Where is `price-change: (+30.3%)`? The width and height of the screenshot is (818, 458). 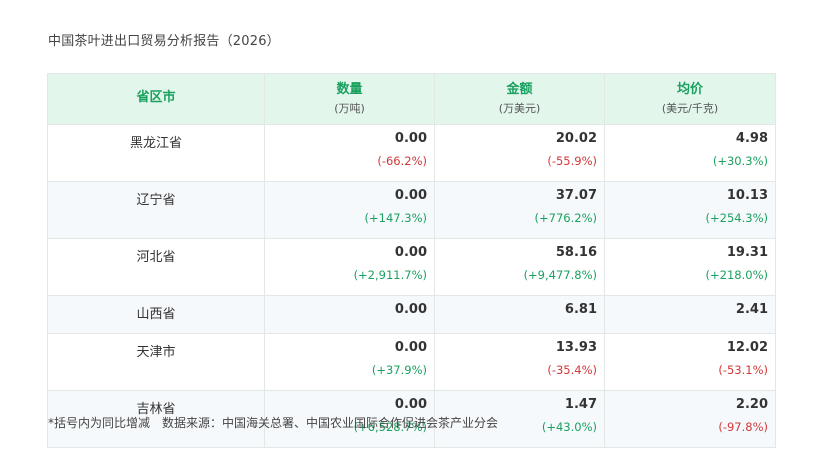 price-change: (+30.3%) is located at coordinates (740, 161).